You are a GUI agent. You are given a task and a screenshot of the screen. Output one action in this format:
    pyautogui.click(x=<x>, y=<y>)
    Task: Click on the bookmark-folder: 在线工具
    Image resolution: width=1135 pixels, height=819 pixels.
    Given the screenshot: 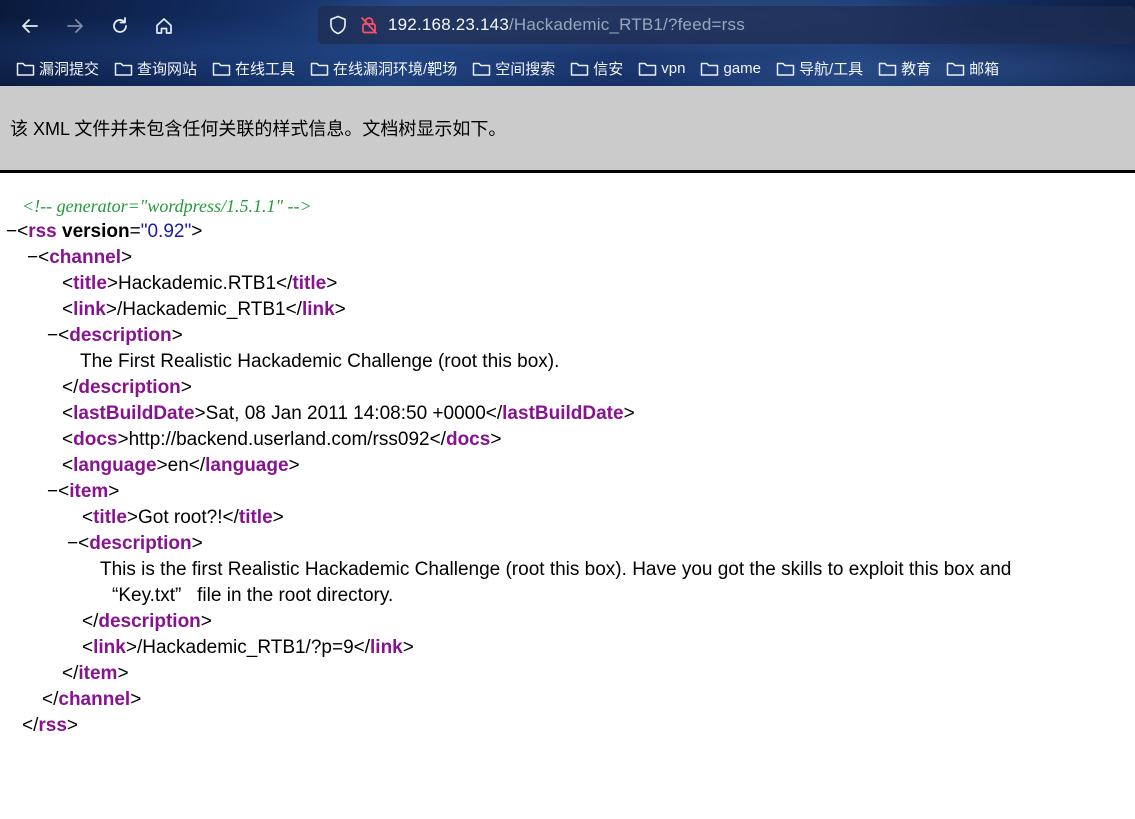 What is the action you would take?
    pyautogui.click(x=253, y=68)
    